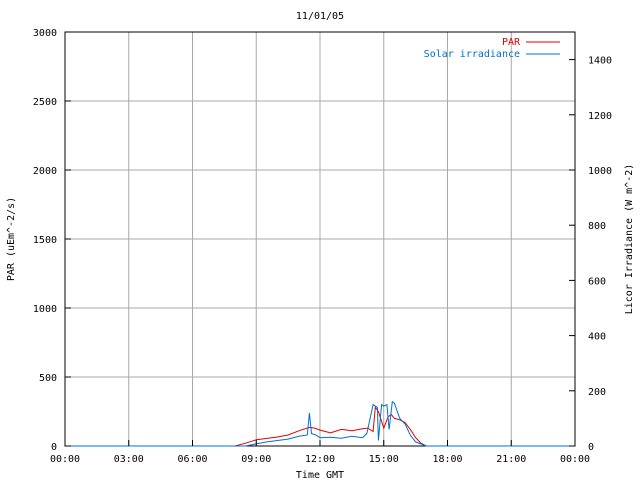 This screenshot has height=480, width=640. What do you see at coordinates (320, 16) in the screenshot?
I see `chart-title: 11/01/05` at bounding box center [320, 16].